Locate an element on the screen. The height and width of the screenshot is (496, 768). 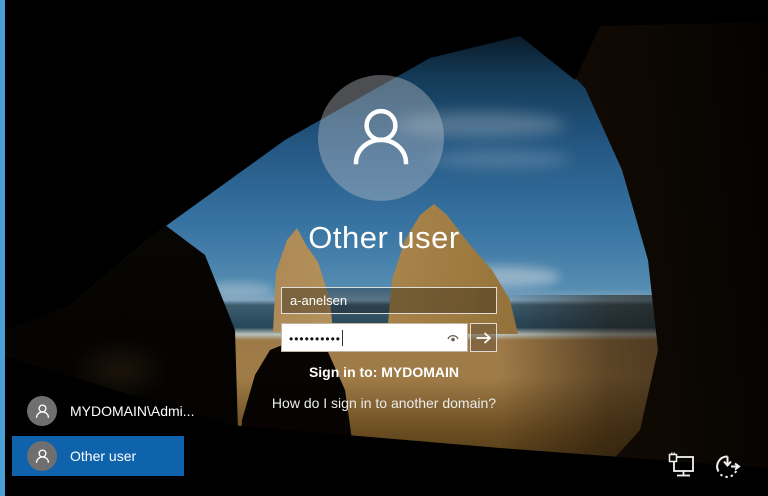
password-input: •••••••••• is located at coordinates (374, 337).